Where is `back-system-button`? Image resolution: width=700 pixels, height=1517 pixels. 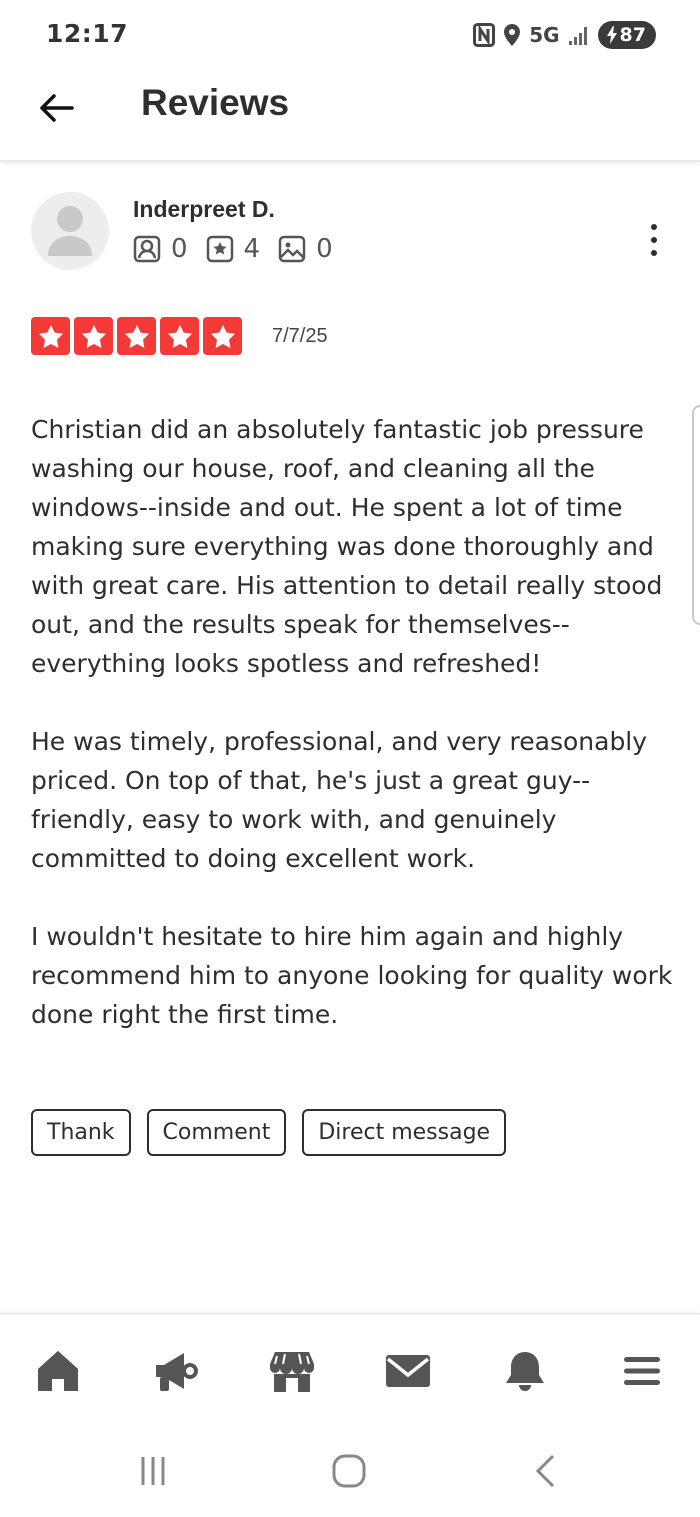 back-system-button is located at coordinates (545, 1471).